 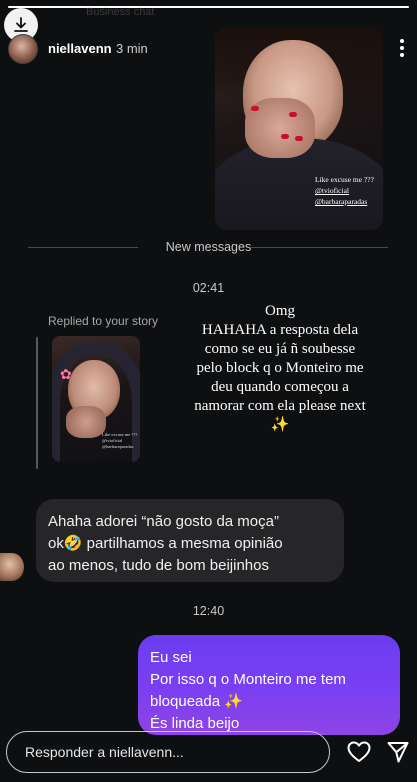 What do you see at coordinates (168, 752) in the screenshot?
I see `reply-input` at bounding box center [168, 752].